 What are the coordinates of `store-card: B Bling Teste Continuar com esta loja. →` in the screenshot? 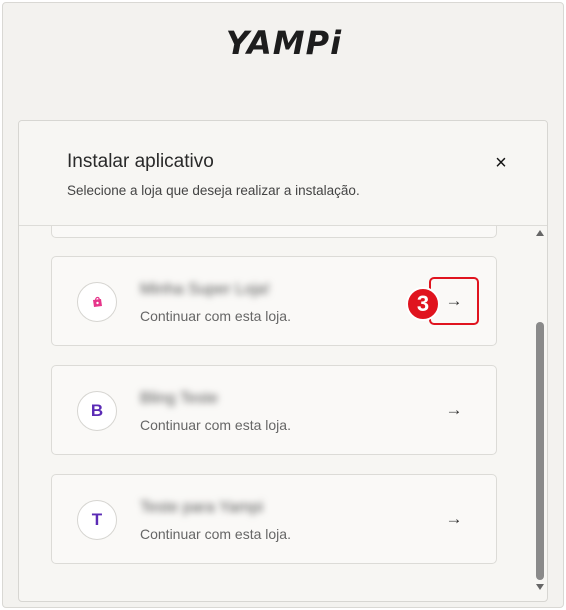 It's located at (274, 410).